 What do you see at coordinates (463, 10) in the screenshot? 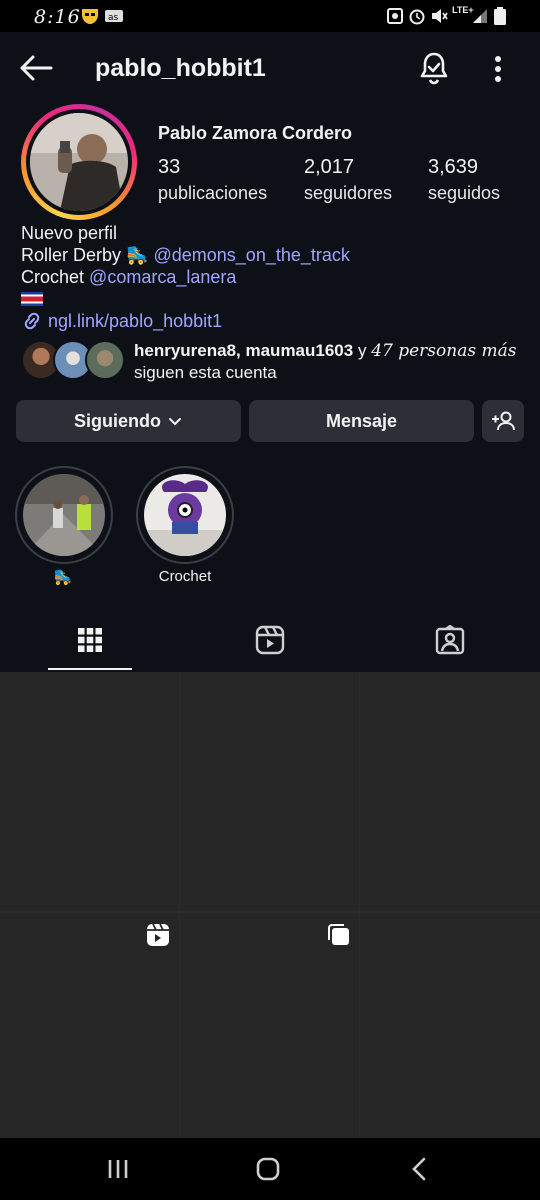
I see `network-type: LTE+` at bounding box center [463, 10].